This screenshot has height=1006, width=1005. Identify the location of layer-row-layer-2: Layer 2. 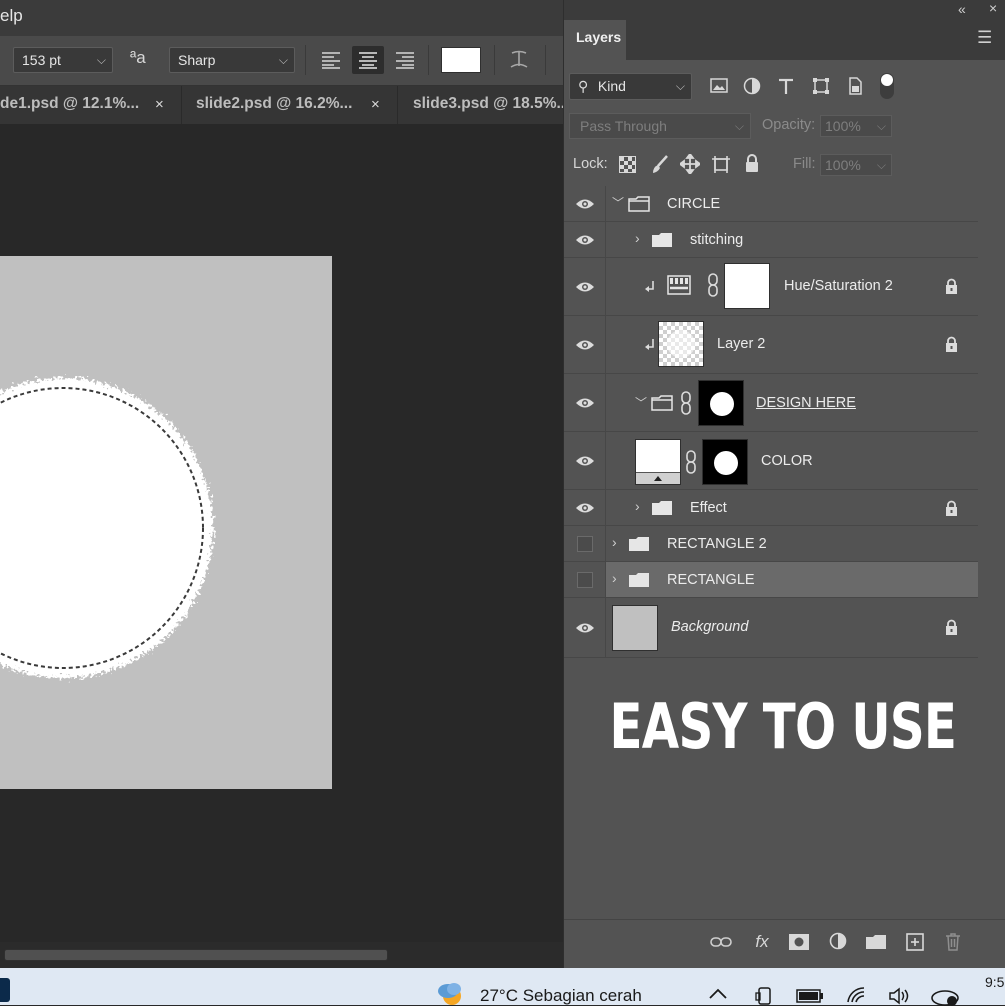
(771, 345).